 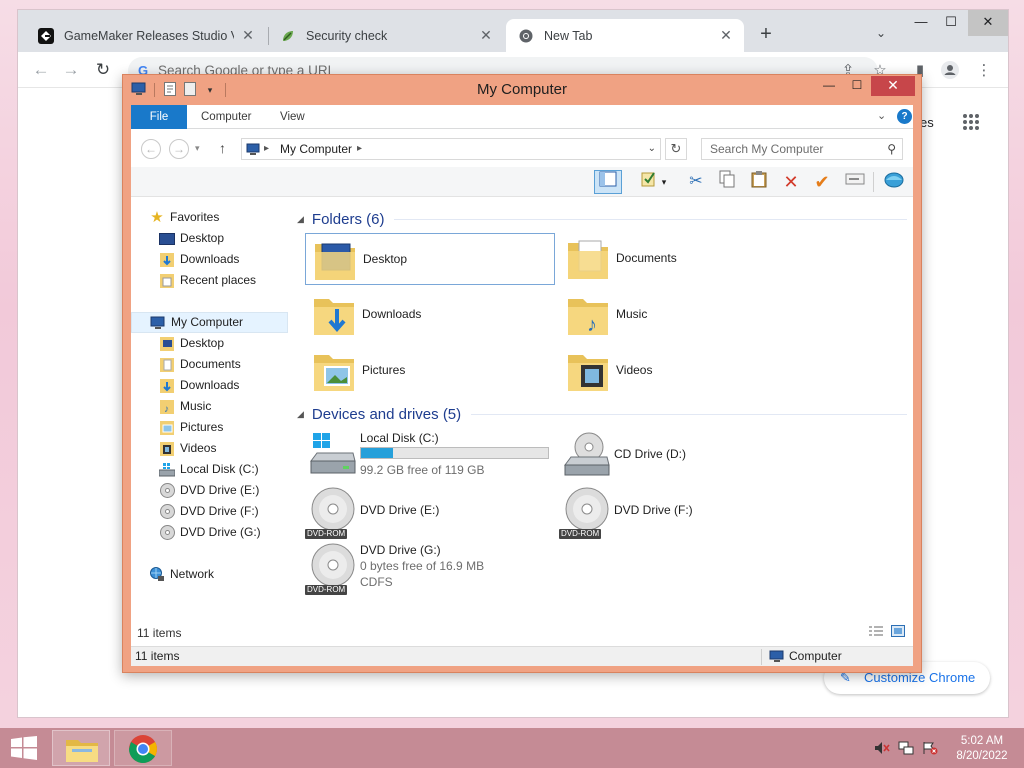 What do you see at coordinates (237, 469) in the screenshot?
I see `nav-local-disk-c: Local Disk (C:)` at bounding box center [237, 469].